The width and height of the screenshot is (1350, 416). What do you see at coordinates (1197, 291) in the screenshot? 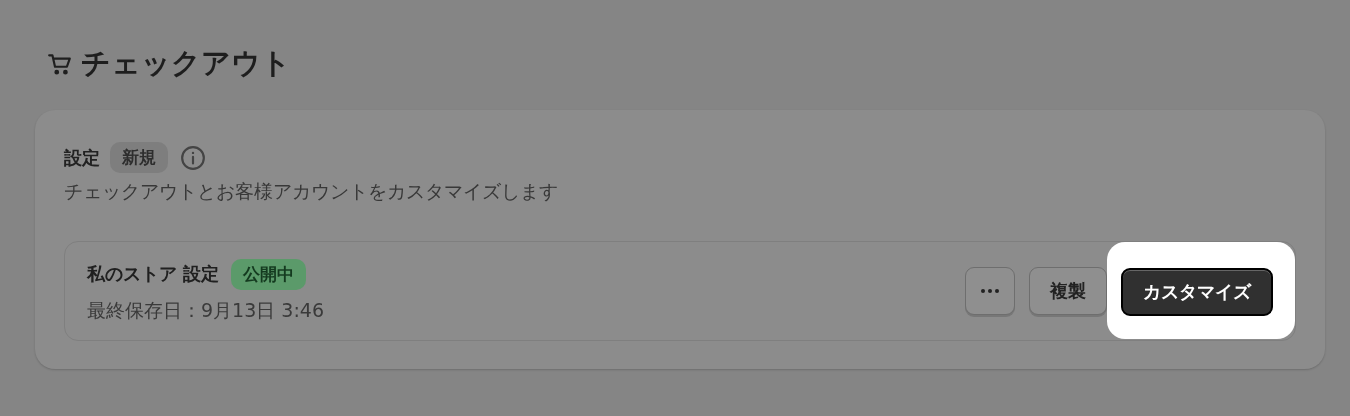
I see `customize-button: カスタマイズ` at bounding box center [1197, 291].